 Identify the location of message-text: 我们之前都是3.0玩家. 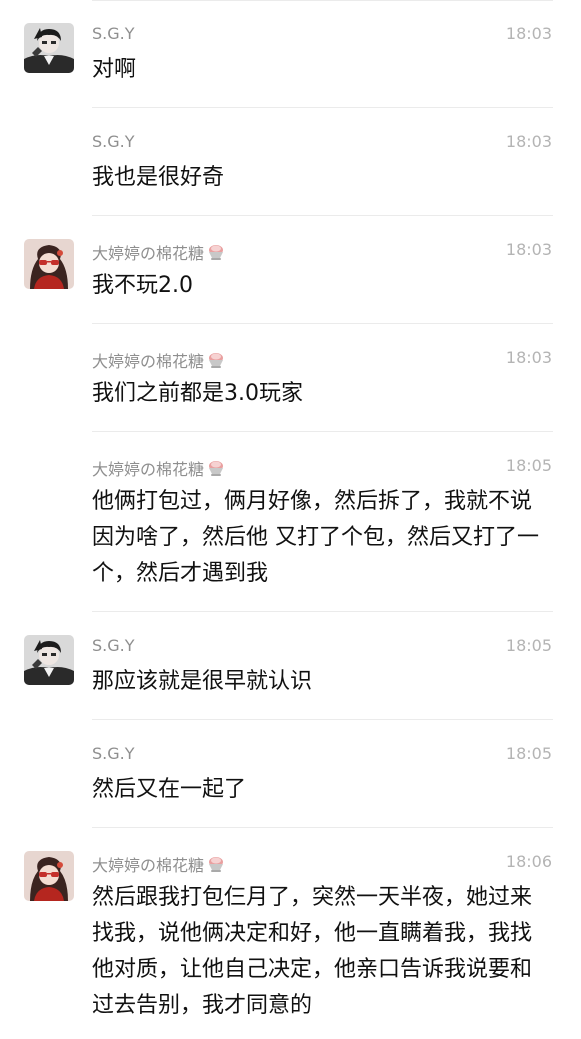
(197, 393).